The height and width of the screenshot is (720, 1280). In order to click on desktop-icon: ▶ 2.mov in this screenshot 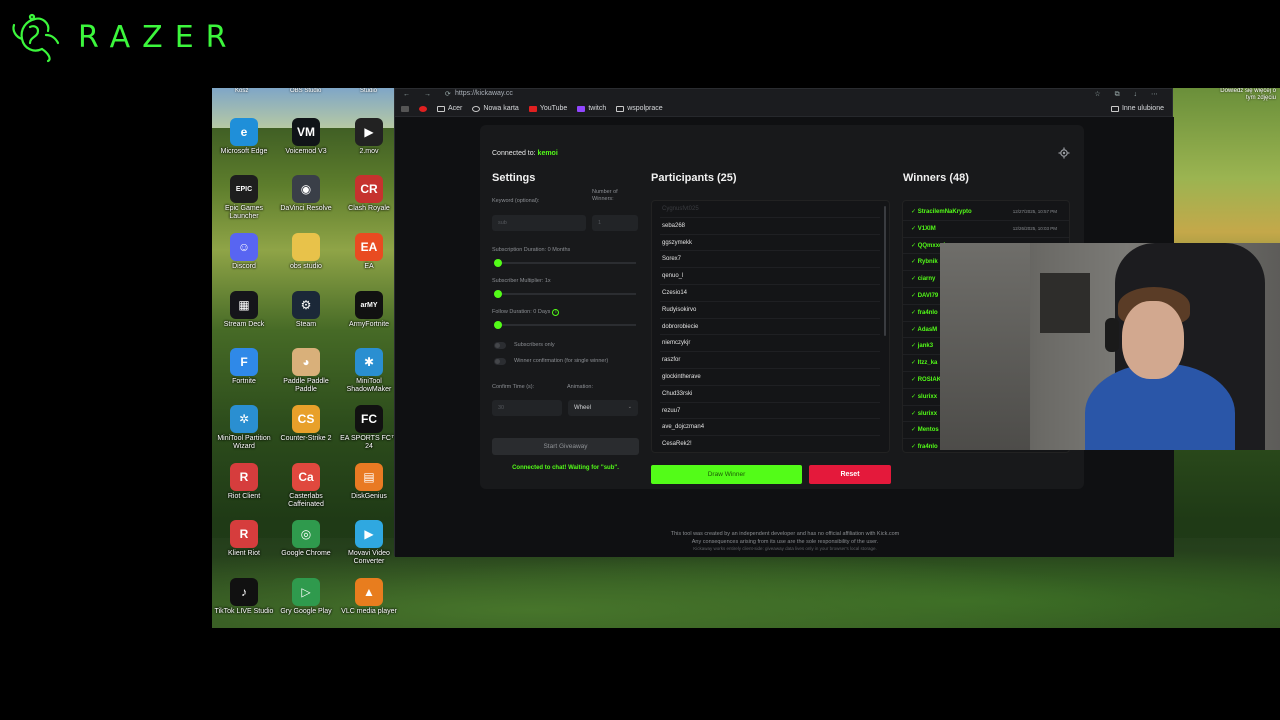, I will do `click(369, 137)`.